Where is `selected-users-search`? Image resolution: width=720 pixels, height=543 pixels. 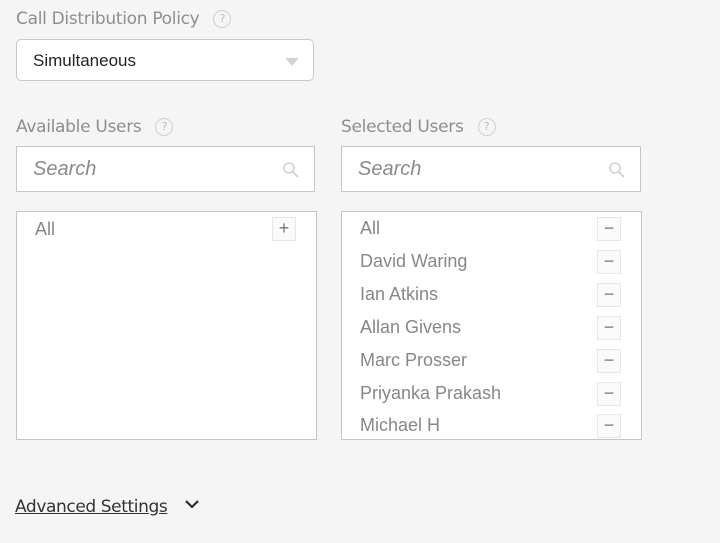
selected-users-search is located at coordinates (491, 169).